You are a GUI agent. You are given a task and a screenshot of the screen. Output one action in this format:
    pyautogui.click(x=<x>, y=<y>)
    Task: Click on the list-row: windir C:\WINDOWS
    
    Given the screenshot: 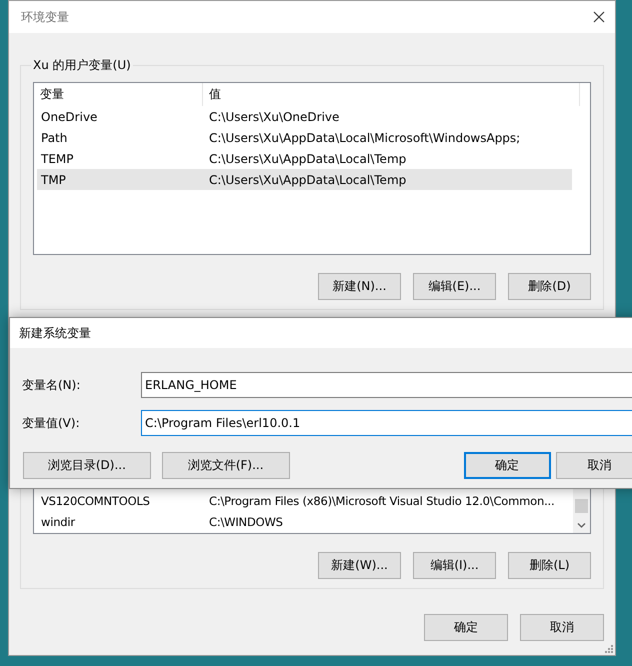 What is the action you would take?
    pyautogui.click(x=304, y=521)
    